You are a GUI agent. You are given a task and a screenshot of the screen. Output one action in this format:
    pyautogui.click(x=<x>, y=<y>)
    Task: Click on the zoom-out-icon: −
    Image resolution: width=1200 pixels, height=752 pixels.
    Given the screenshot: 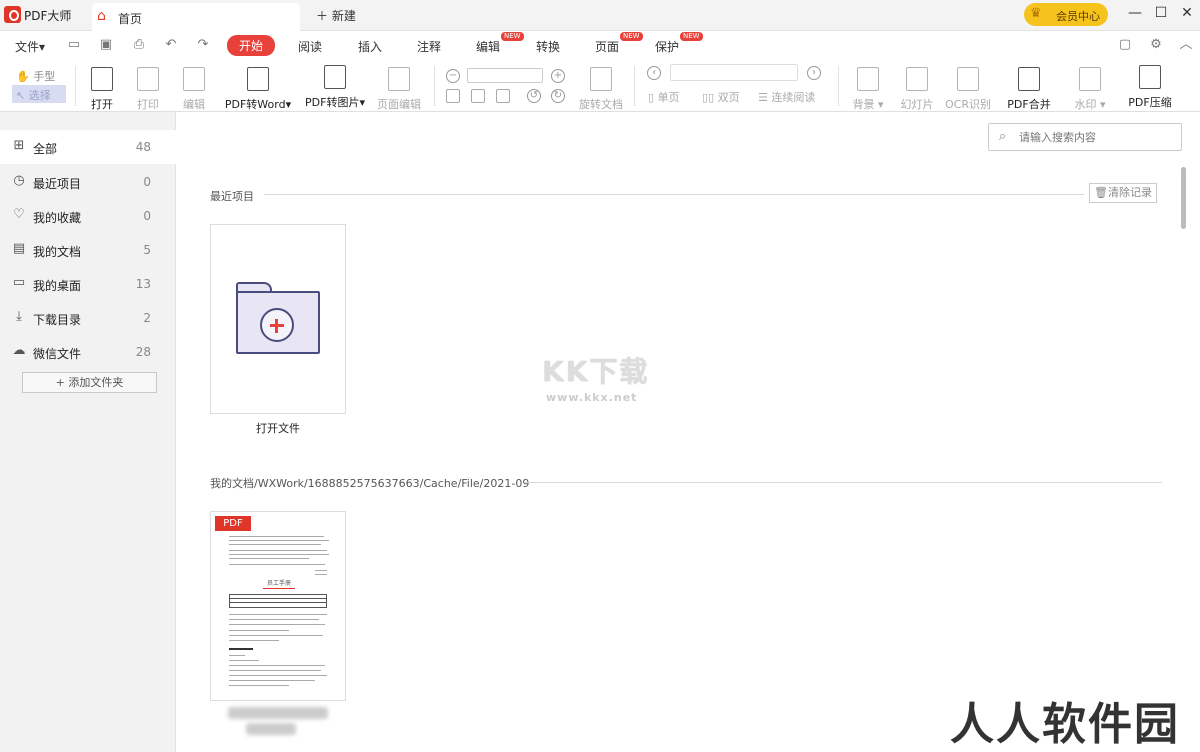 What is the action you would take?
    pyautogui.click(x=453, y=76)
    